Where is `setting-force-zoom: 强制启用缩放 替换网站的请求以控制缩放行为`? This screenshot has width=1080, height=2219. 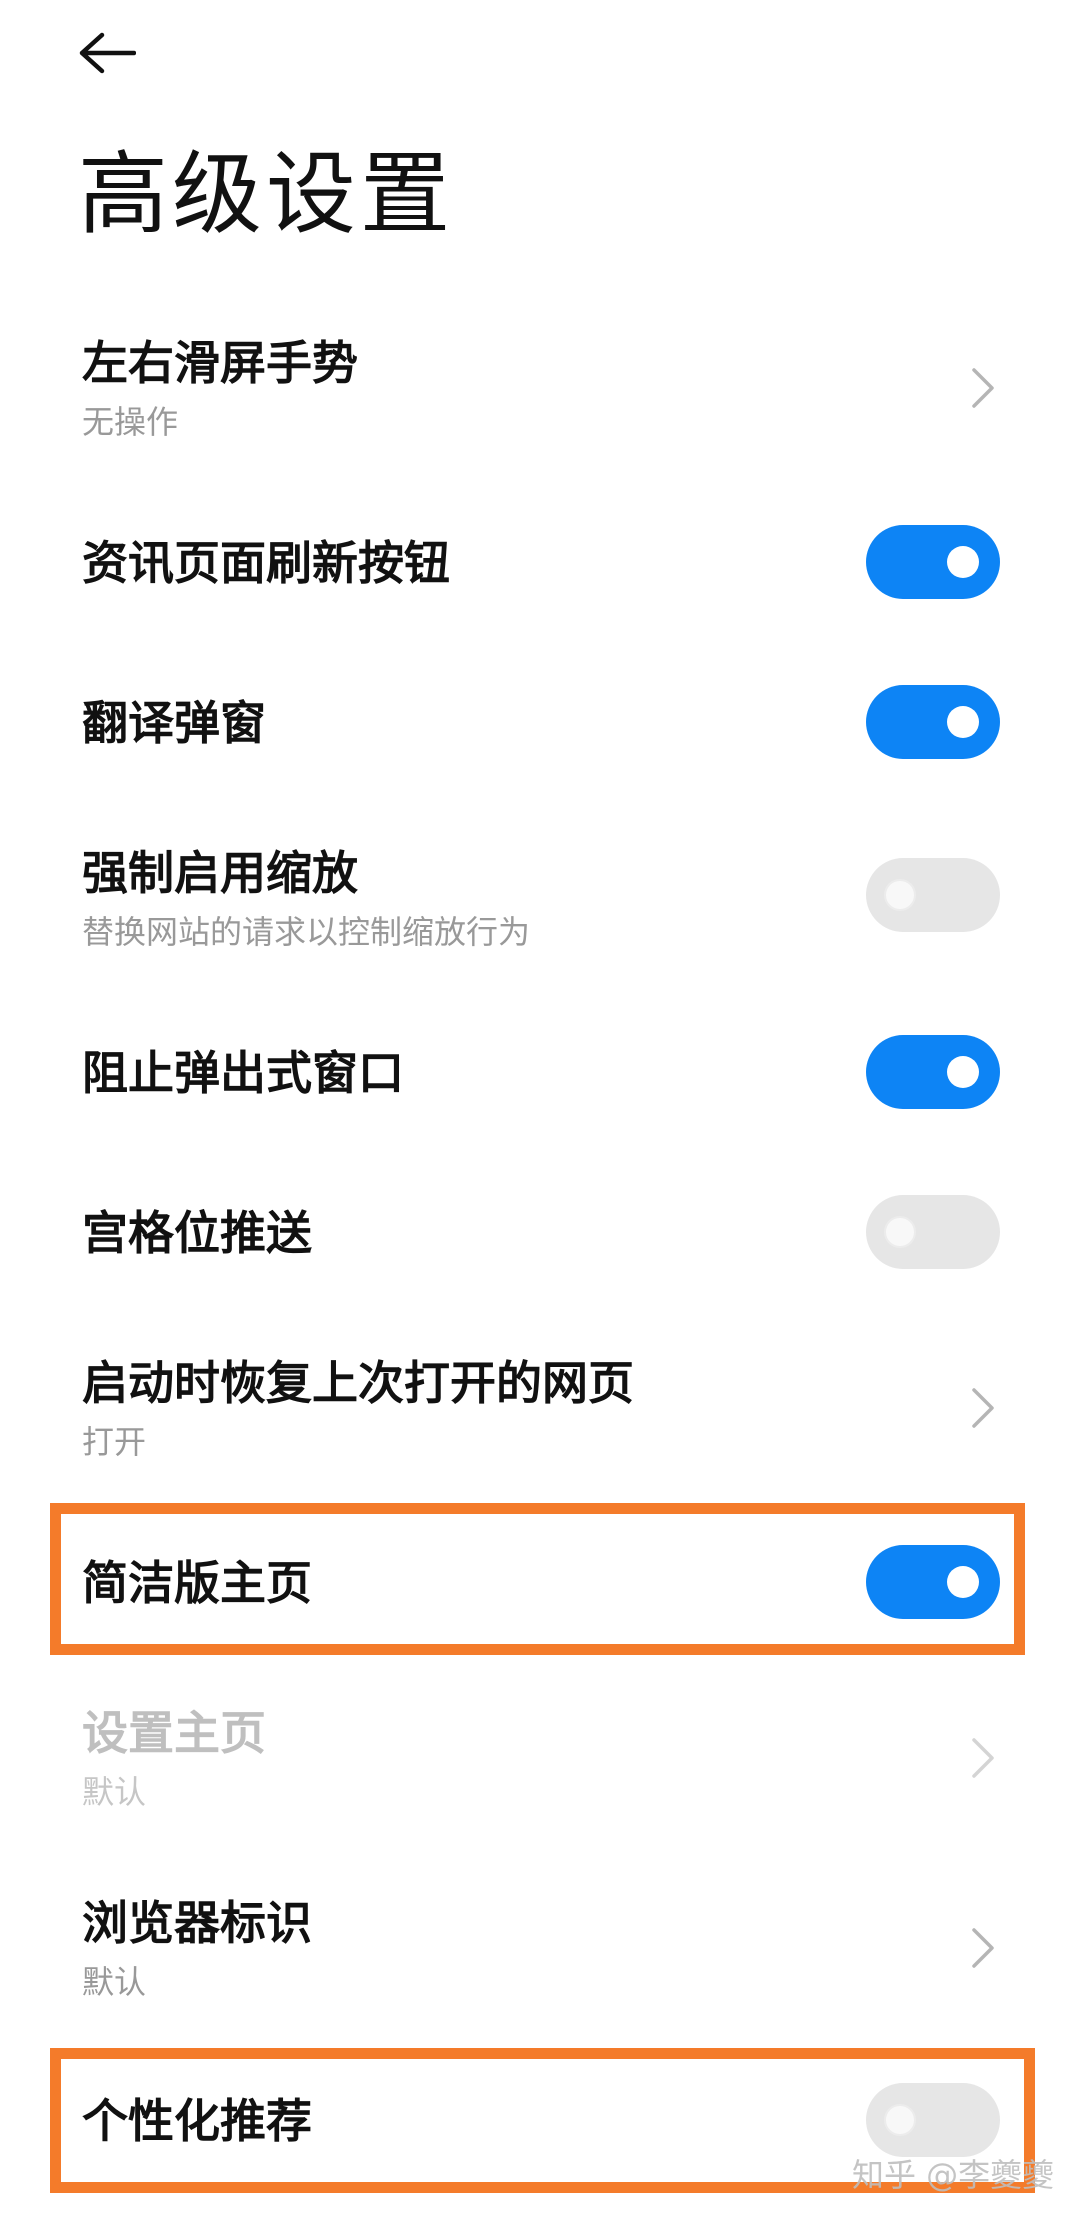 setting-force-zoom: 强制启用缩放 替换网站的请求以控制缩放行为 is located at coordinates (540, 895).